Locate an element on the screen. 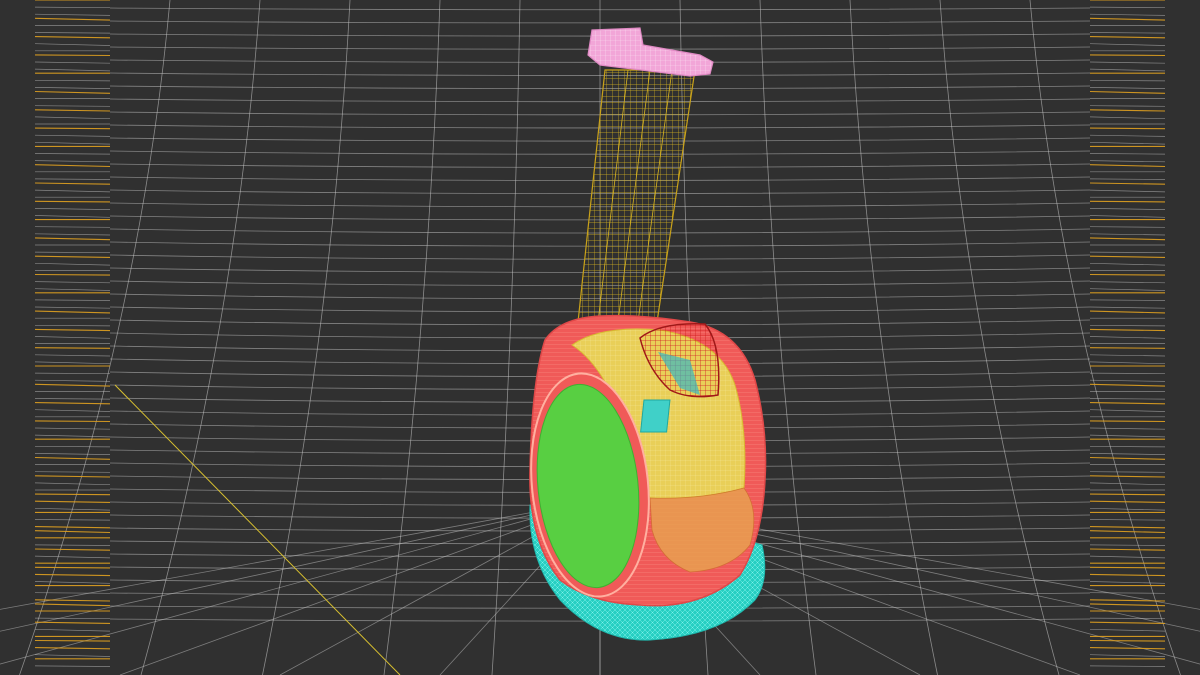 This screenshot has height=675, width=1200. handlebar-grip is located at coordinates (650, 52).